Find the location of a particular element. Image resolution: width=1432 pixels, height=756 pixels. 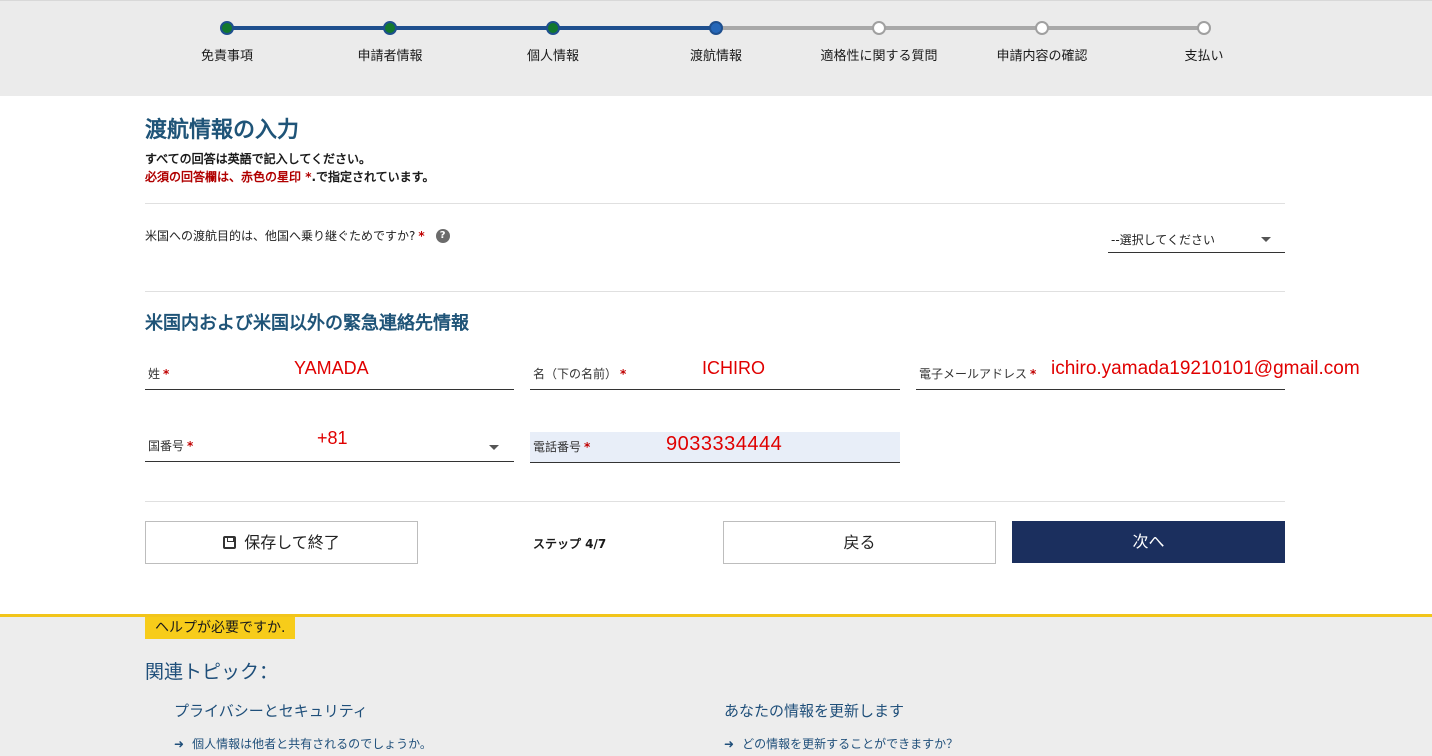

help-question-icon: ? is located at coordinates (442, 235).